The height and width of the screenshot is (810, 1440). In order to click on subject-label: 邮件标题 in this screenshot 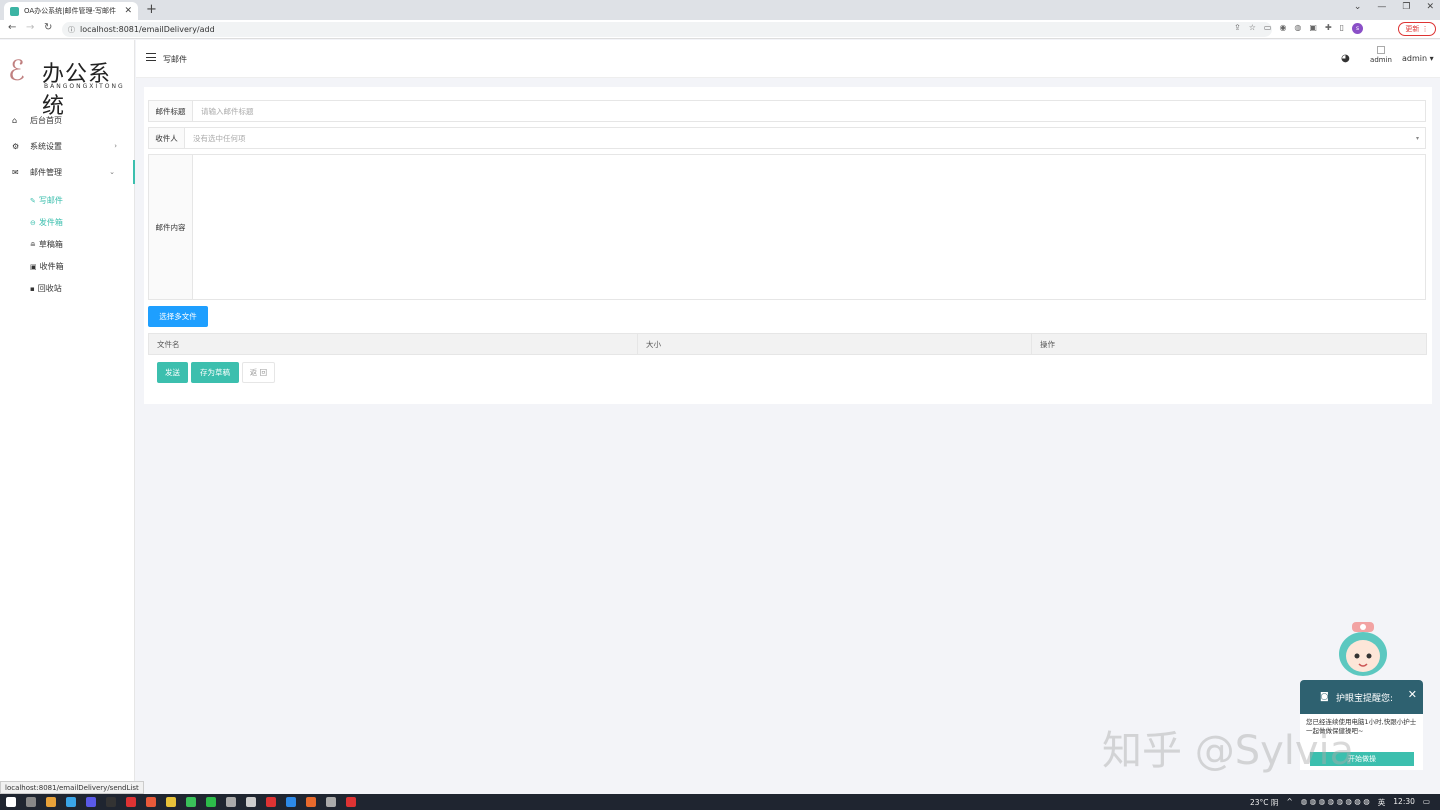, I will do `click(171, 111)`.